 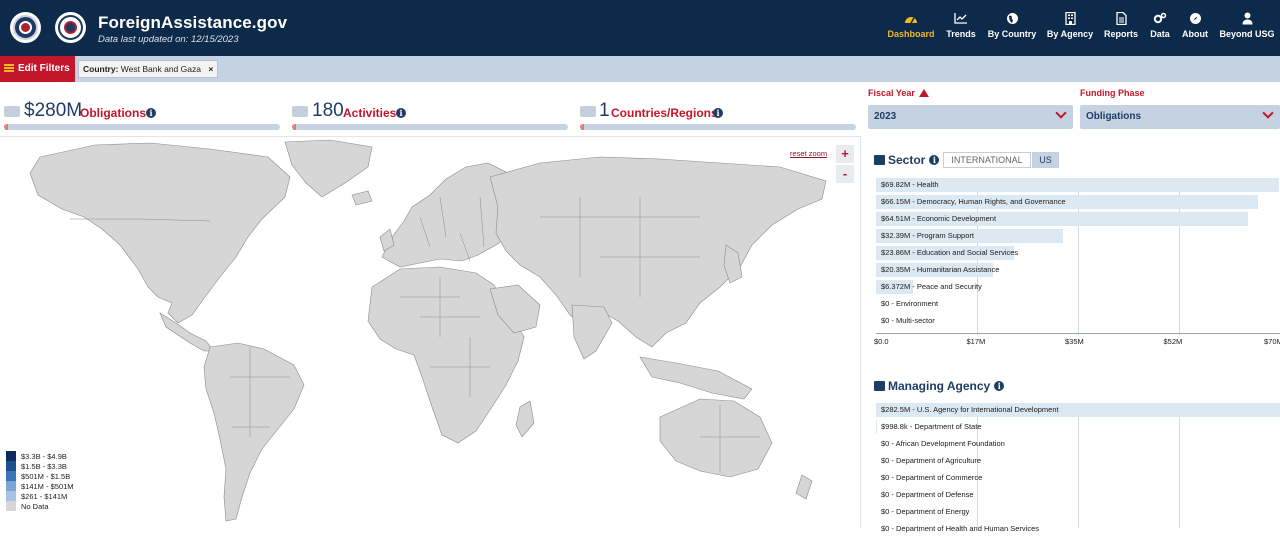 What do you see at coordinates (210, 69) in the screenshot?
I see `remove-filter-icon: ×` at bounding box center [210, 69].